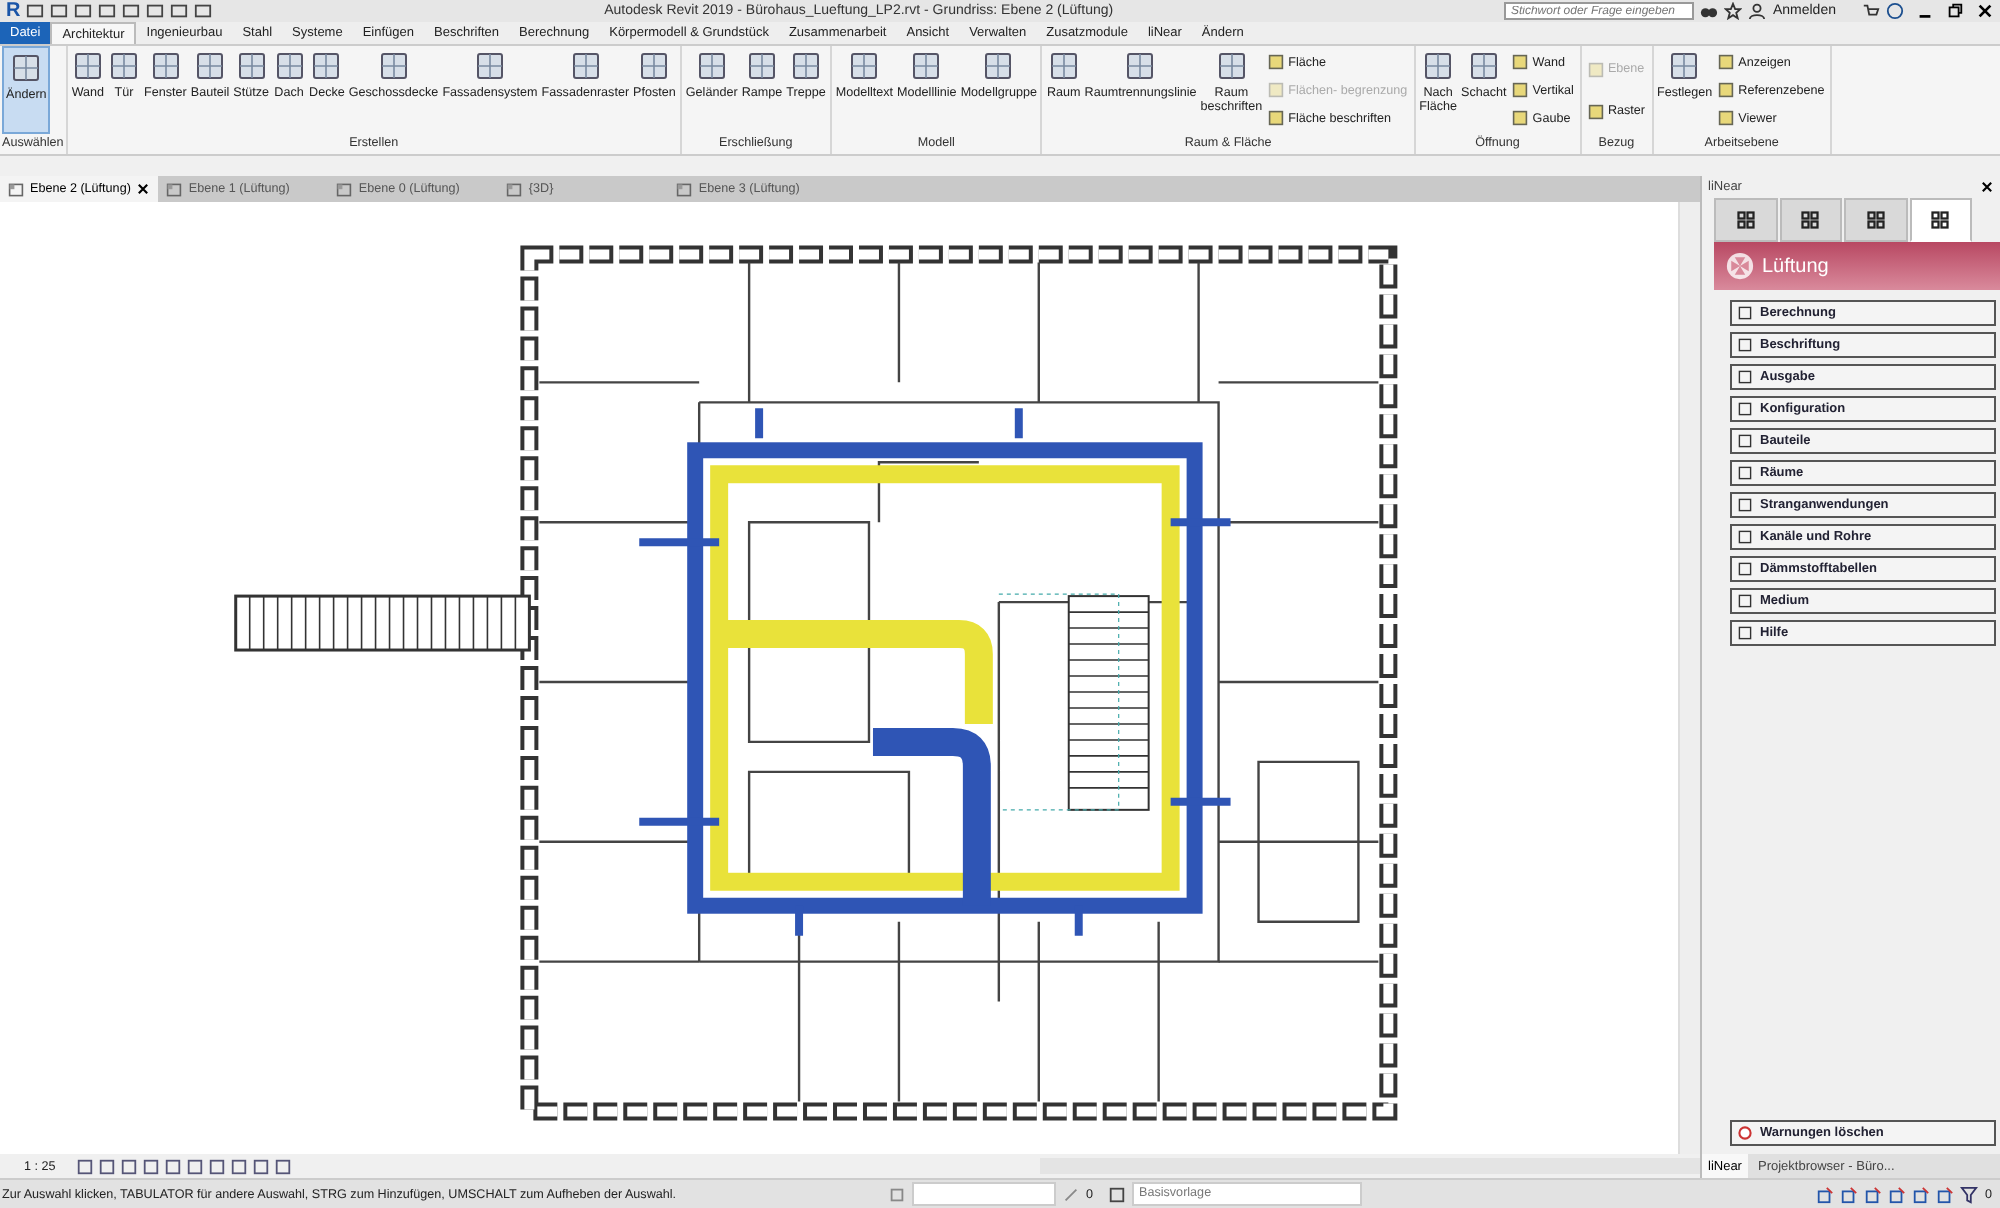 Image resolution: width=2000 pixels, height=1208 pixels. What do you see at coordinates (1954, 11) in the screenshot?
I see `restore-icon` at bounding box center [1954, 11].